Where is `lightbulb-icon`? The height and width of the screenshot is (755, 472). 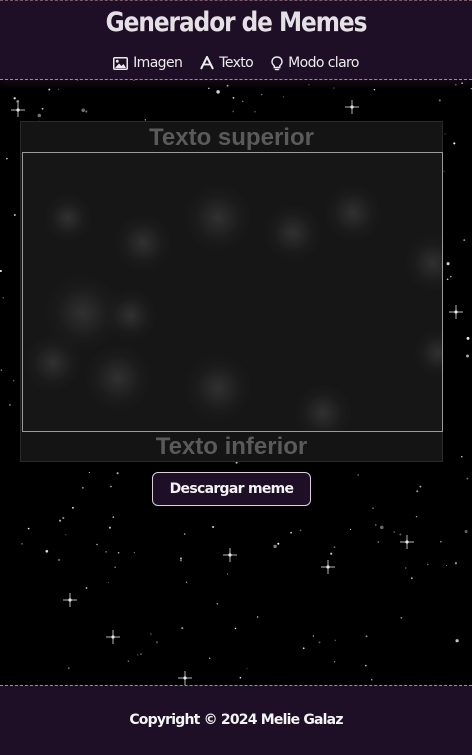 lightbulb-icon is located at coordinates (277, 63).